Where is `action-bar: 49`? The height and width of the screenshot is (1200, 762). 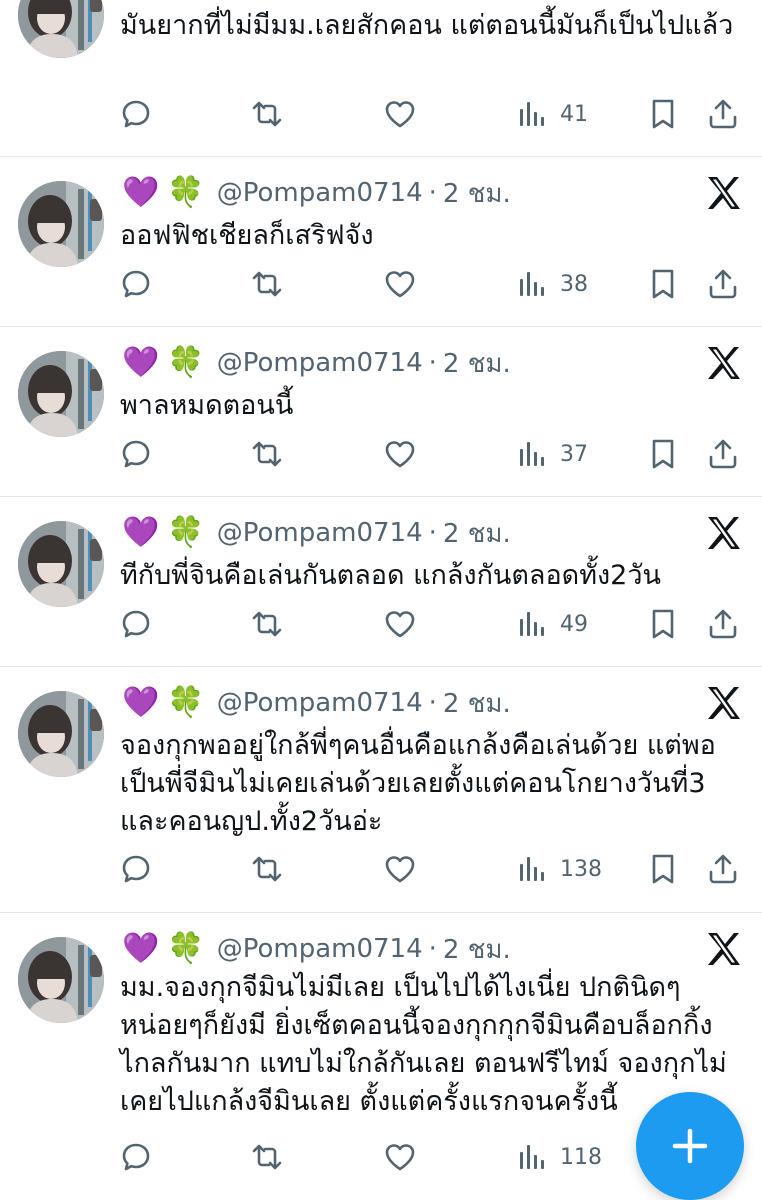
action-bar: 49 is located at coordinates (433, 624).